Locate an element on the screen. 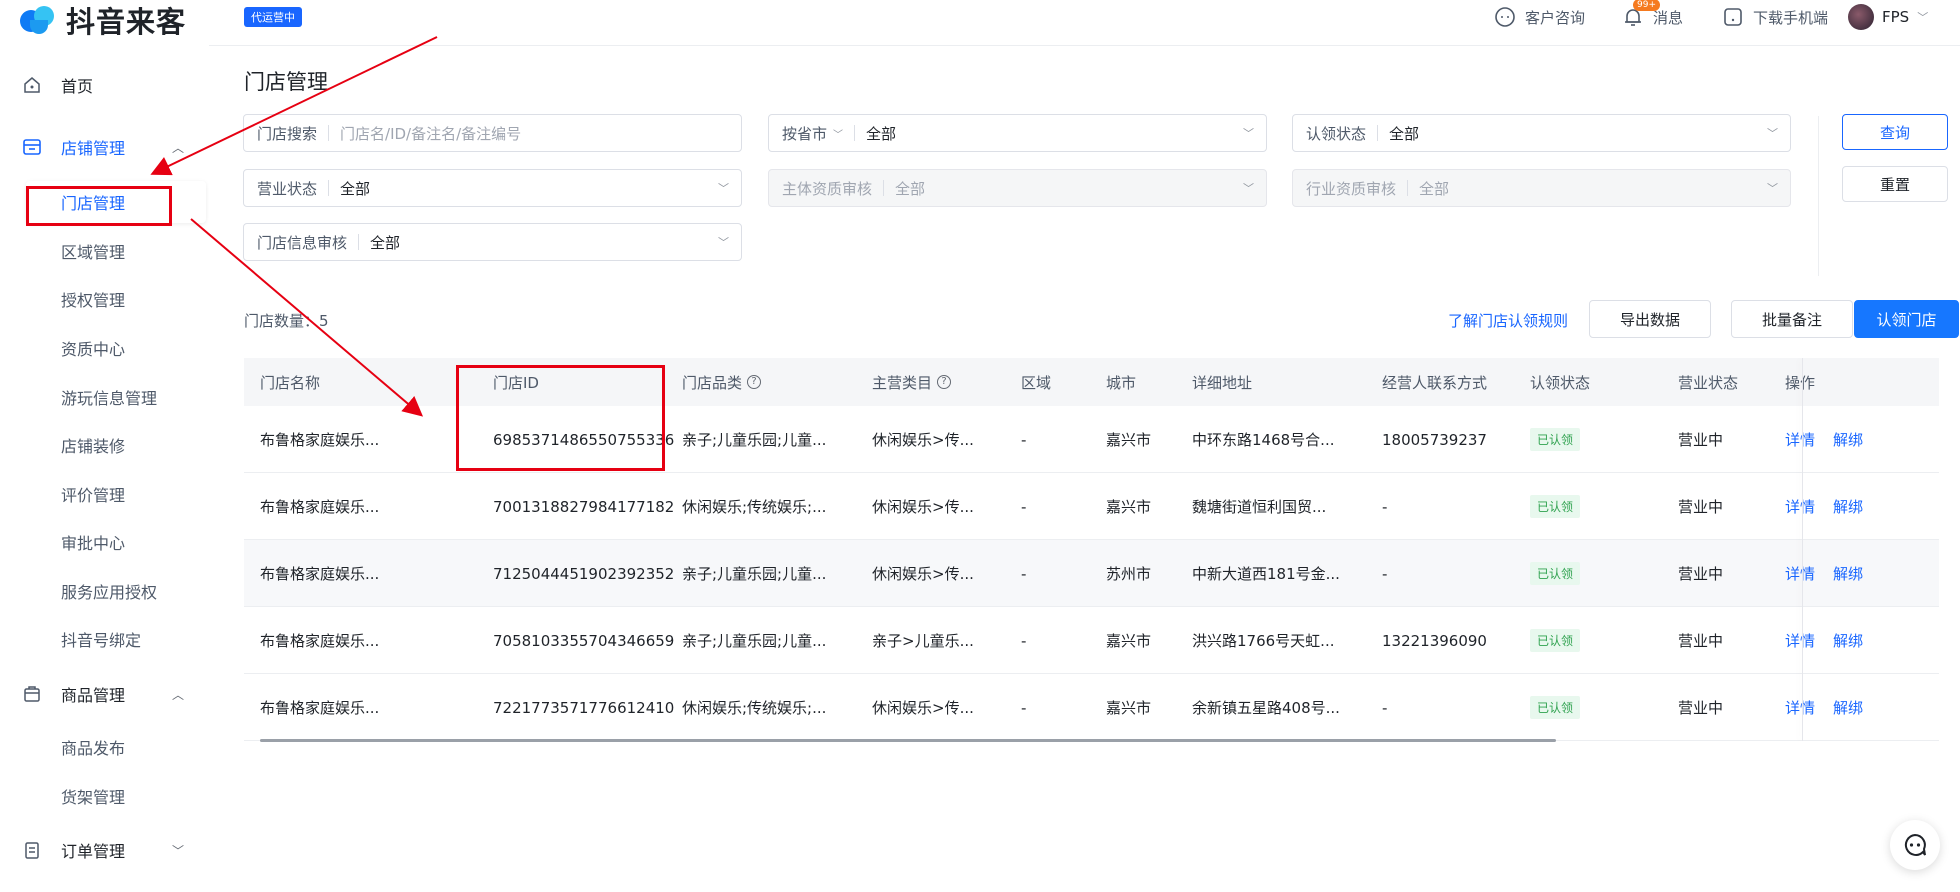  sidebar-item-decoration: 店铺装修 is located at coordinates (104, 445).